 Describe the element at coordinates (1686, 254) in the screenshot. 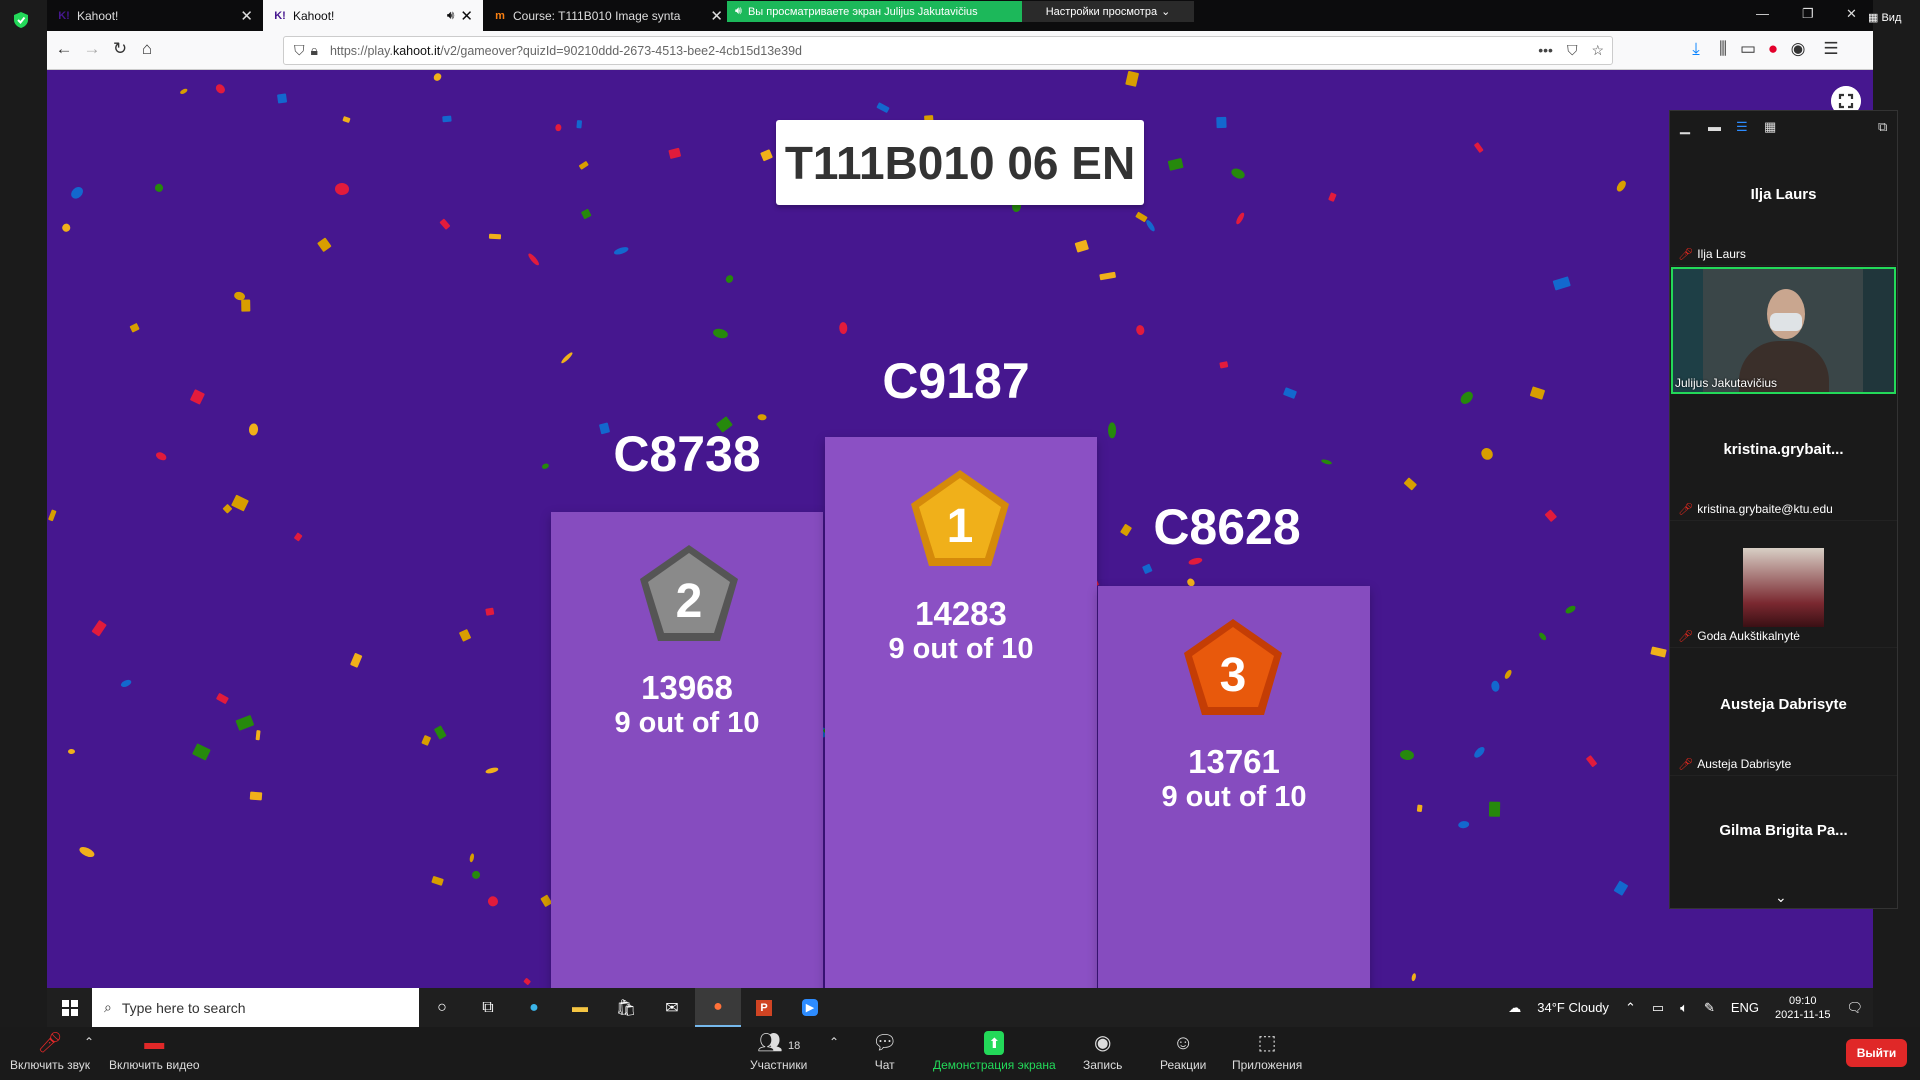

I see `mic-muted-icon: 🎤︎` at that location.